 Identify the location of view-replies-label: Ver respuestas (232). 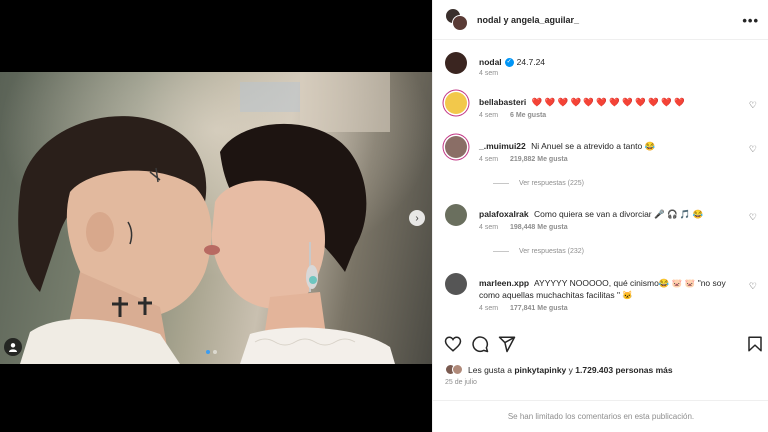
(551, 251).